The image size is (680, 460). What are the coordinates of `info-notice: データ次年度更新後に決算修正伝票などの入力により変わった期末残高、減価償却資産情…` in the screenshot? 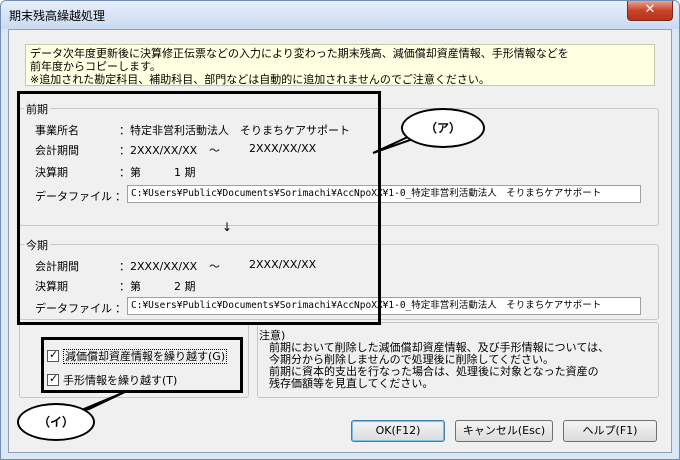 It's located at (340, 65).